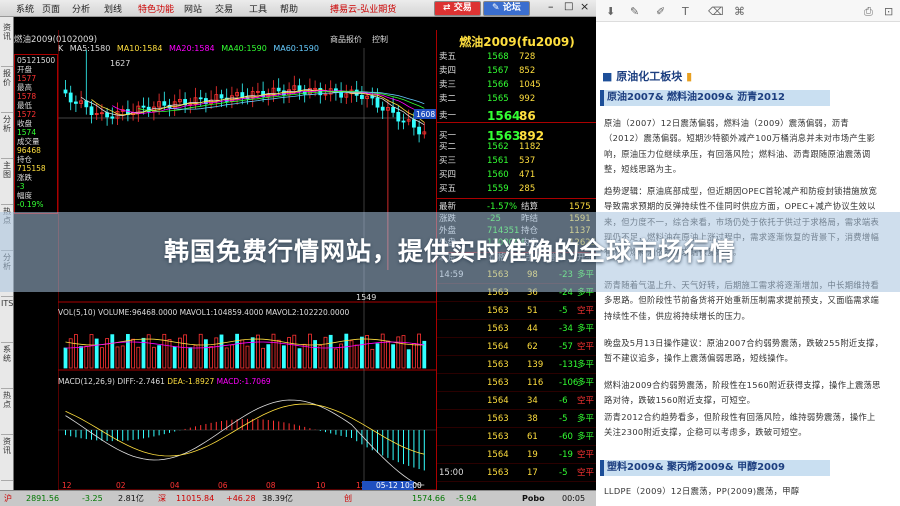 The width and height of the screenshot is (900, 506). I want to click on text-icon: T, so click(685, 11).